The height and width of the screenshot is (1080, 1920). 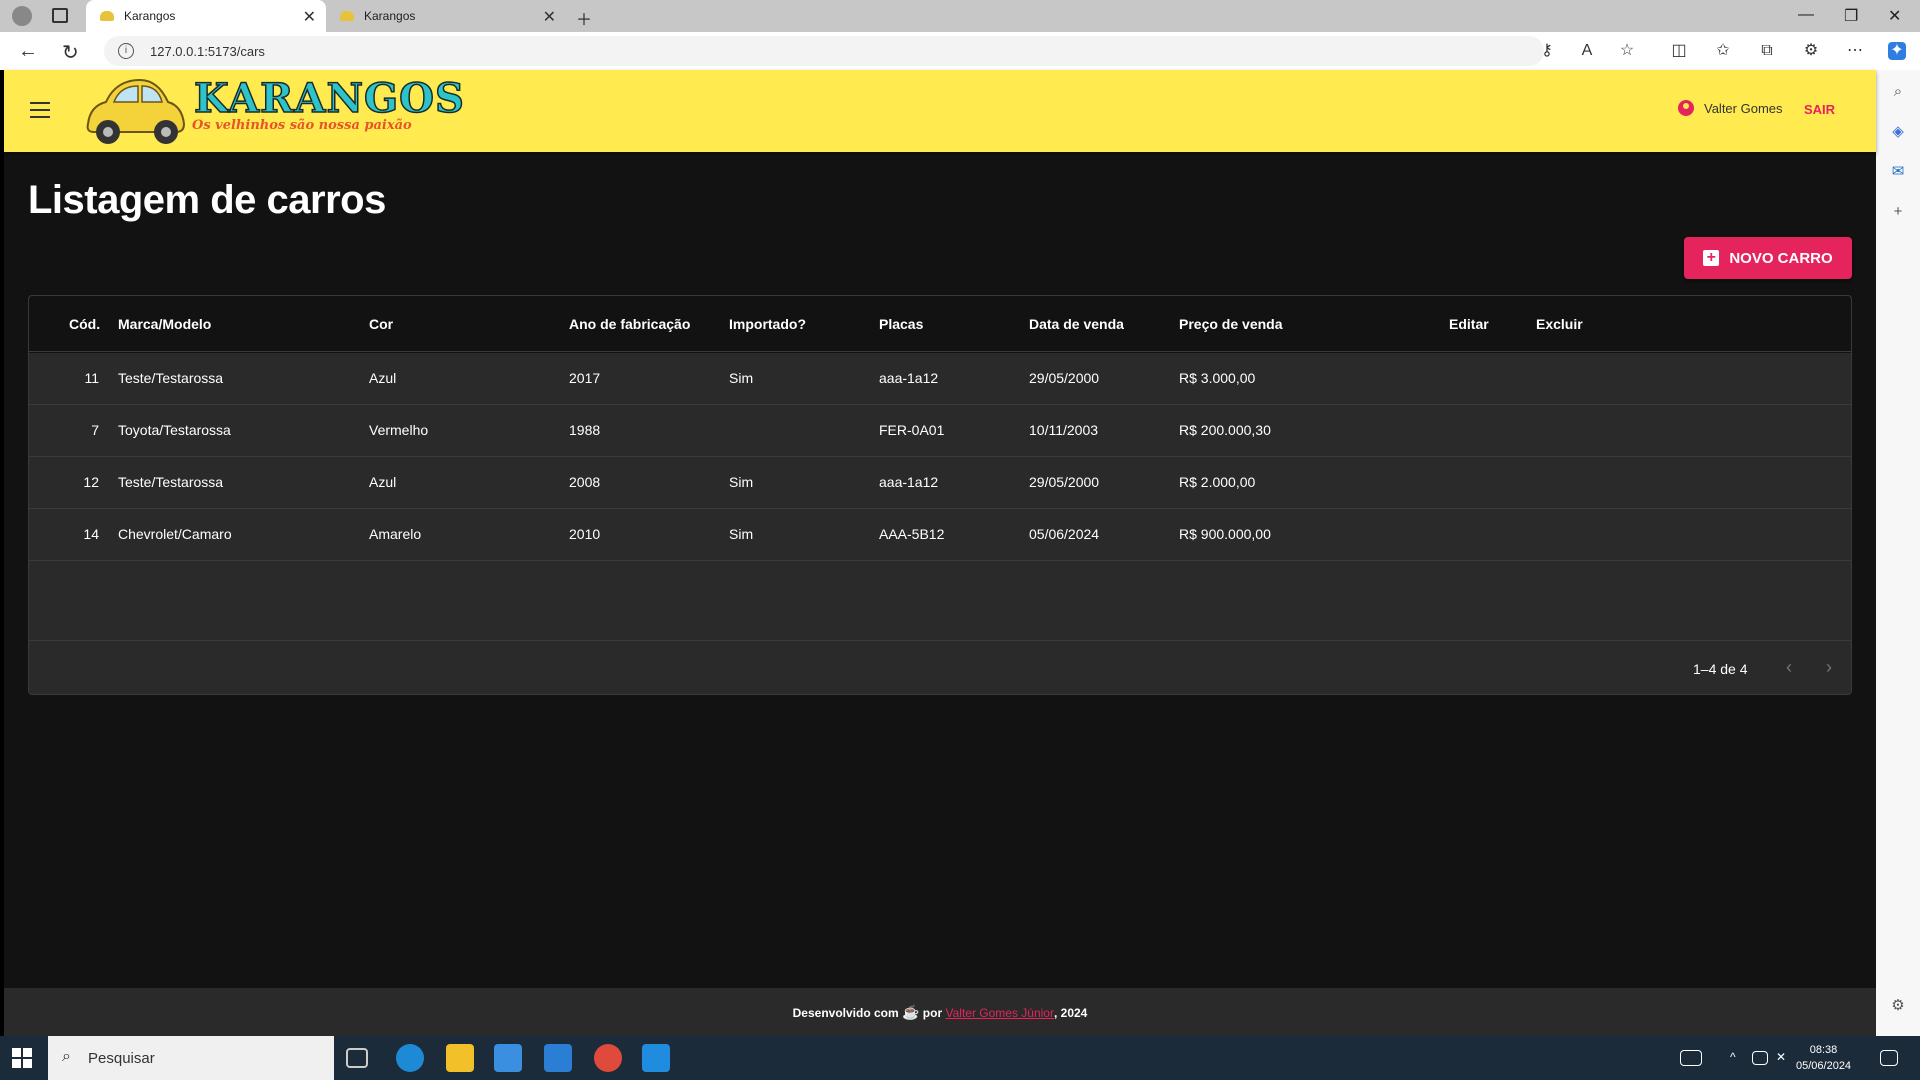 What do you see at coordinates (1686, 108) in the screenshot?
I see `account-circle-icon` at bounding box center [1686, 108].